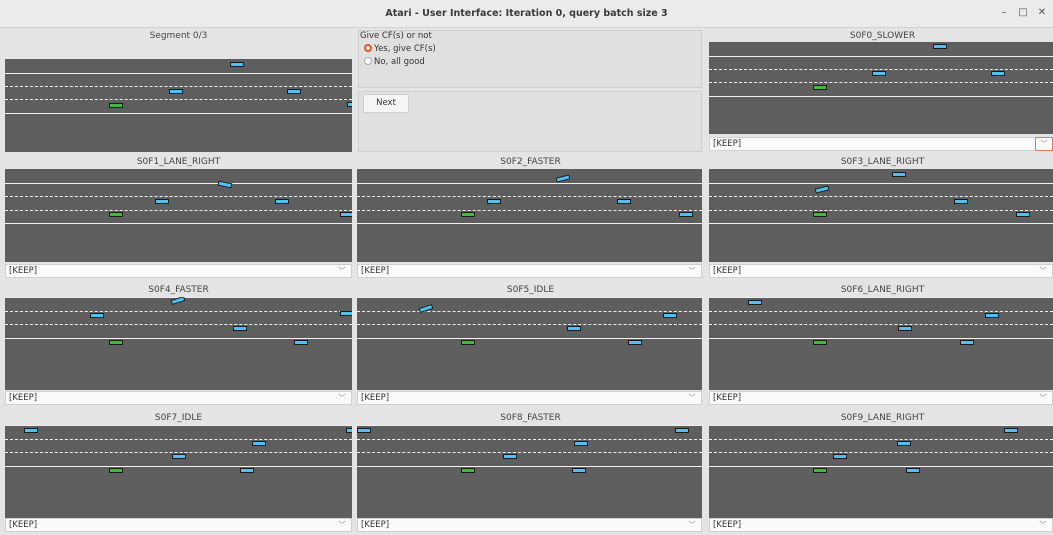  I want to click on cf-cell-4: S0F4_FASTER [KEEP] ﹀, so click(178, 345).